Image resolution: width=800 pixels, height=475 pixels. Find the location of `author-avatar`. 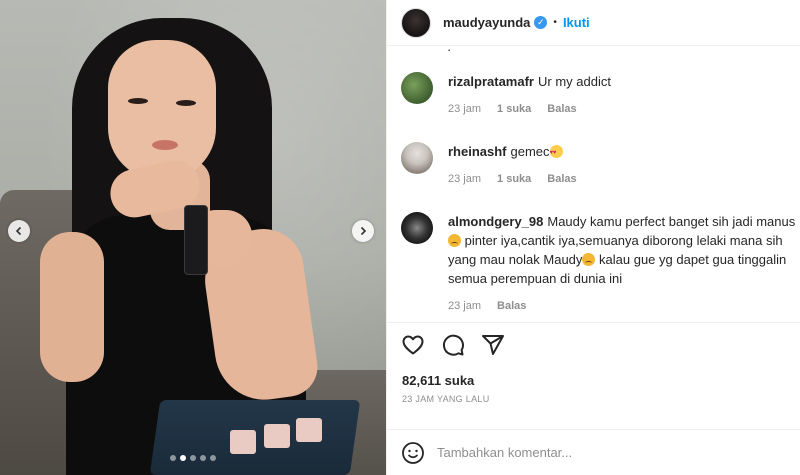

author-avatar is located at coordinates (416, 22).